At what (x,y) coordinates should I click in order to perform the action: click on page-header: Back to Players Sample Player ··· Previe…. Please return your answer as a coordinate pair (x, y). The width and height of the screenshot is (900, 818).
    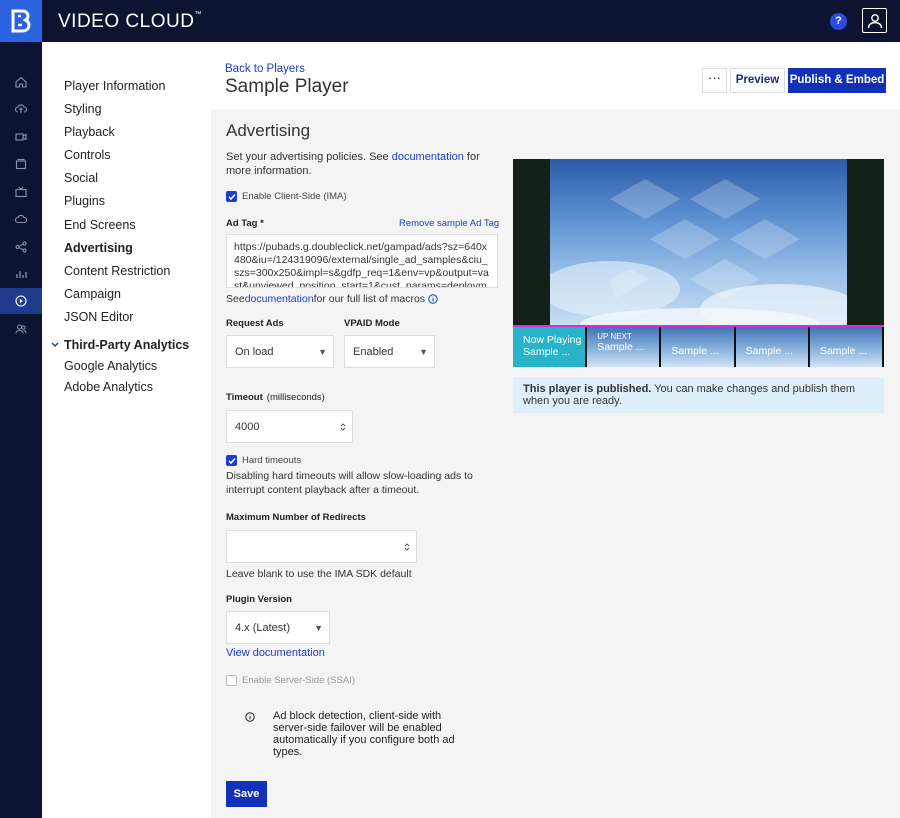
    Looking at the image, I should click on (555, 75).